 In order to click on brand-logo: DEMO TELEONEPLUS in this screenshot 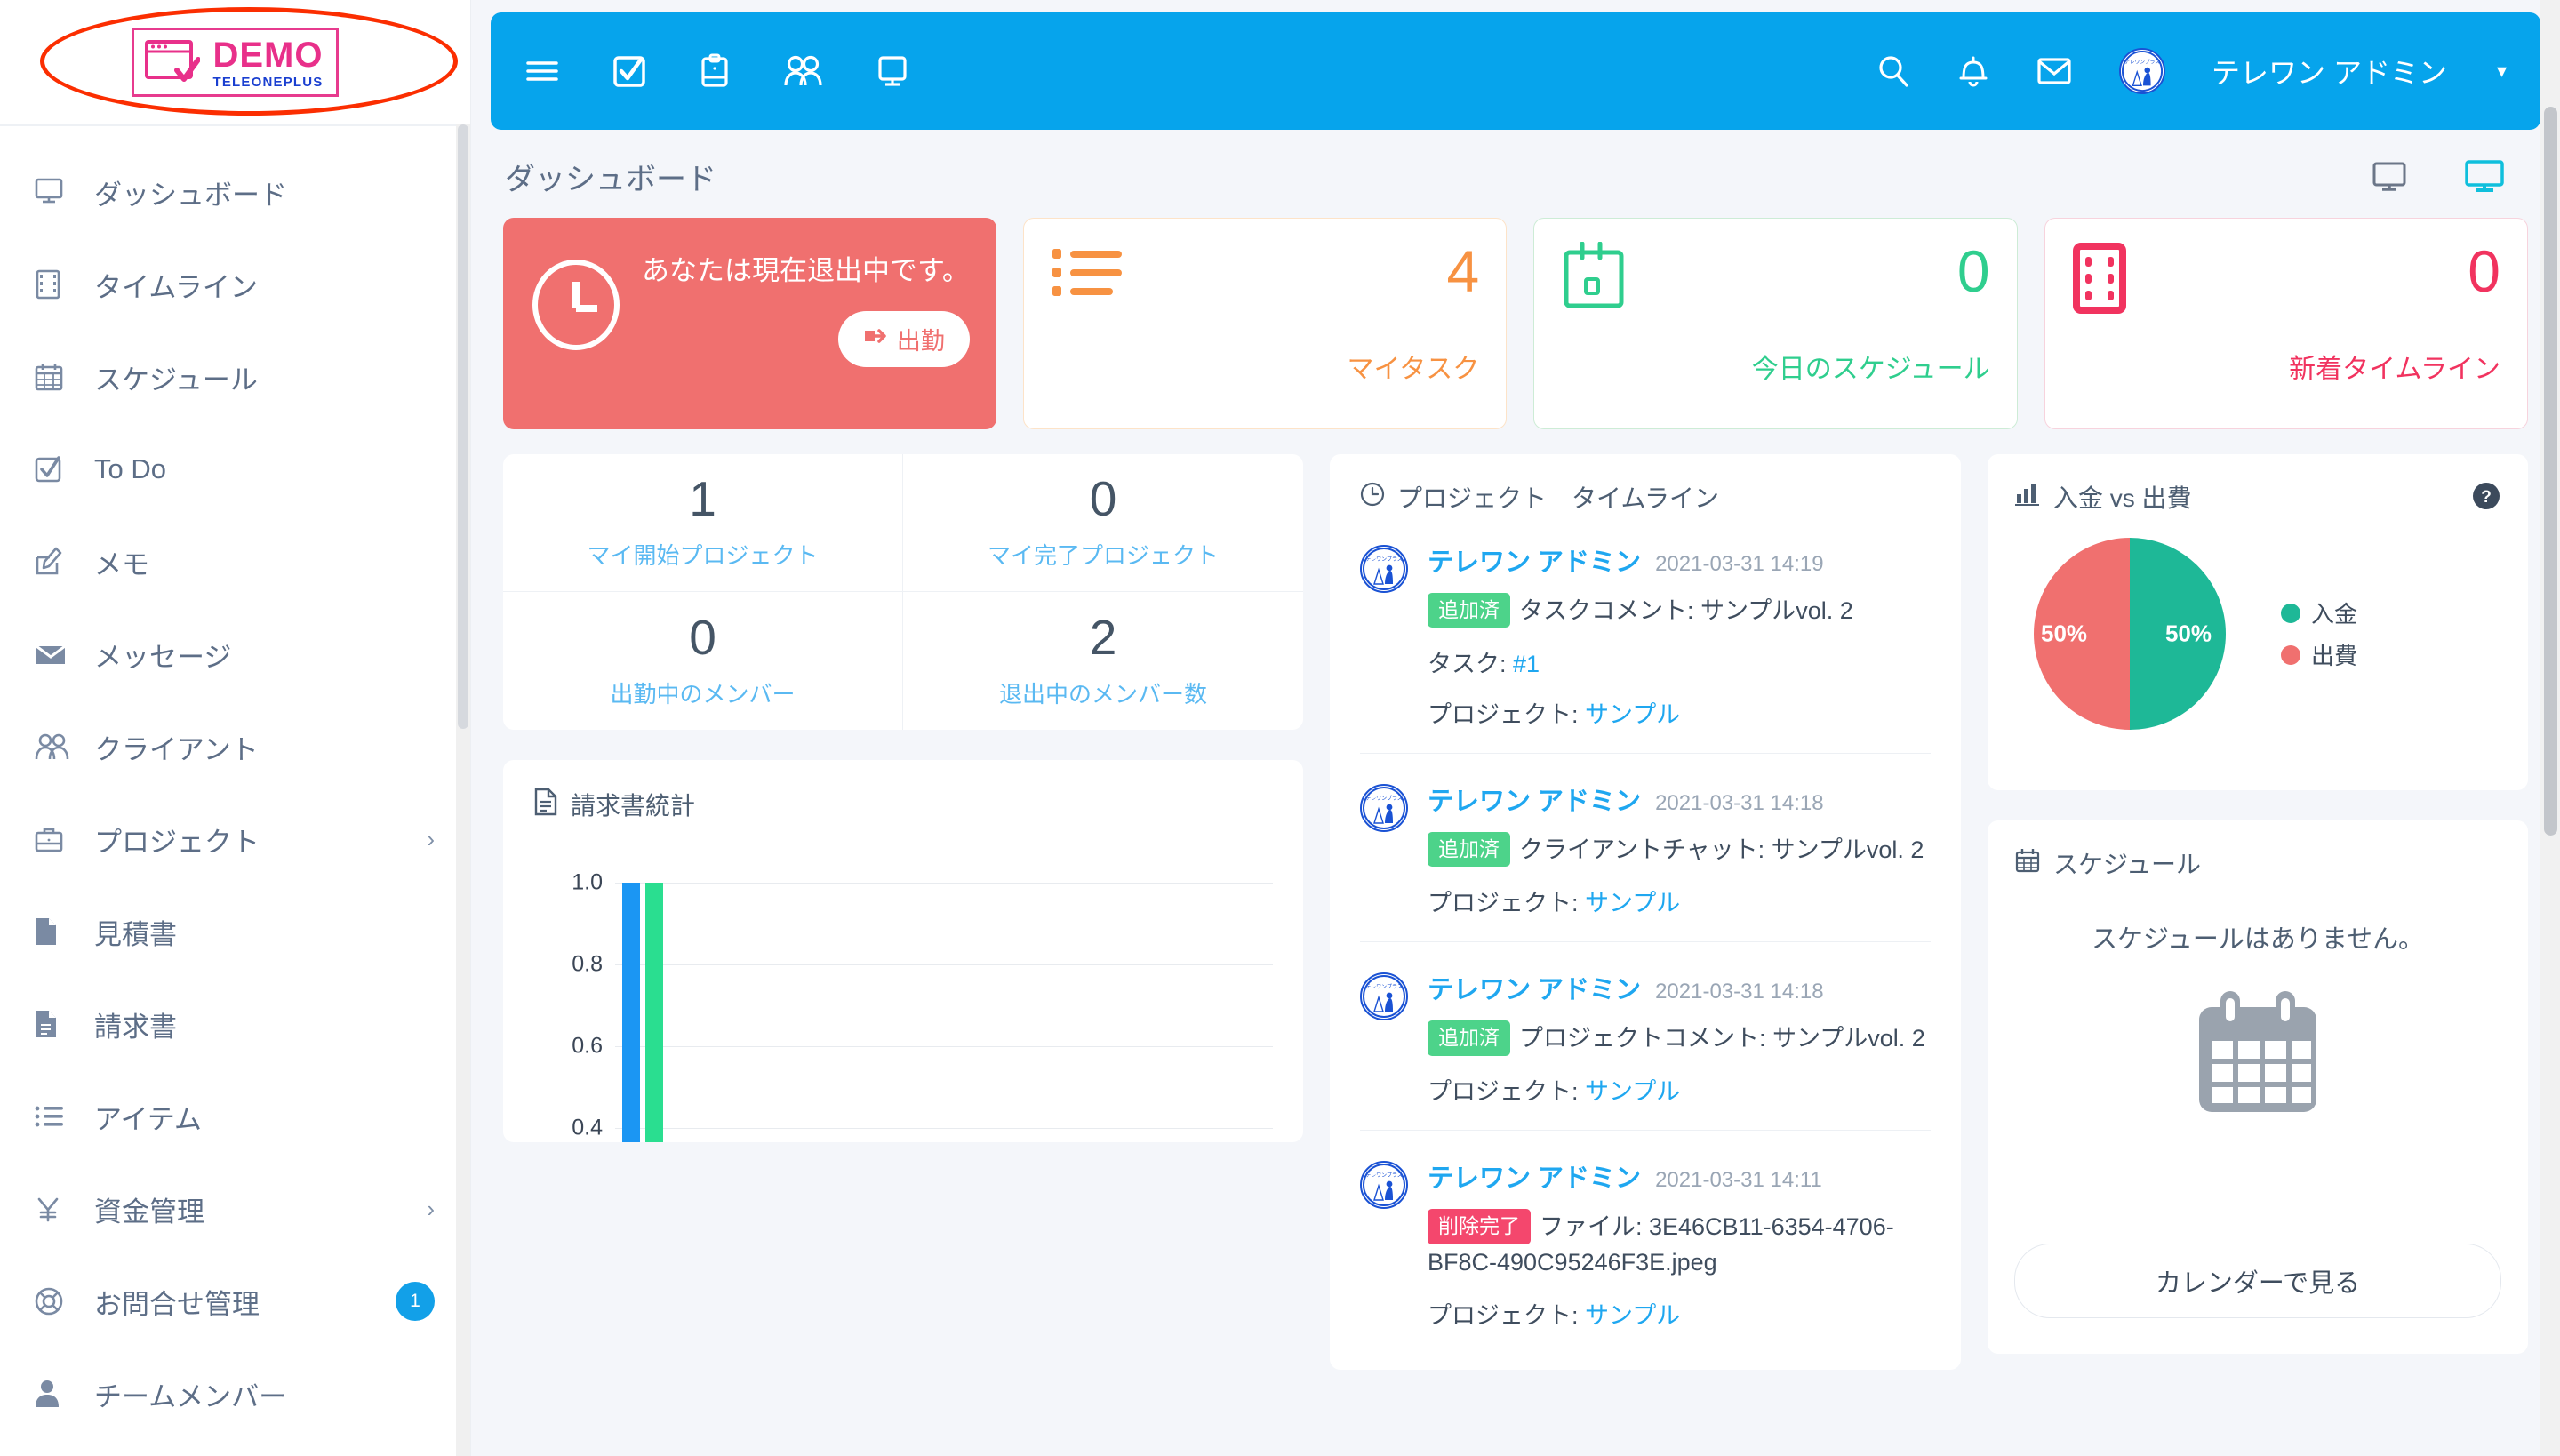, I will do `click(235, 62)`.